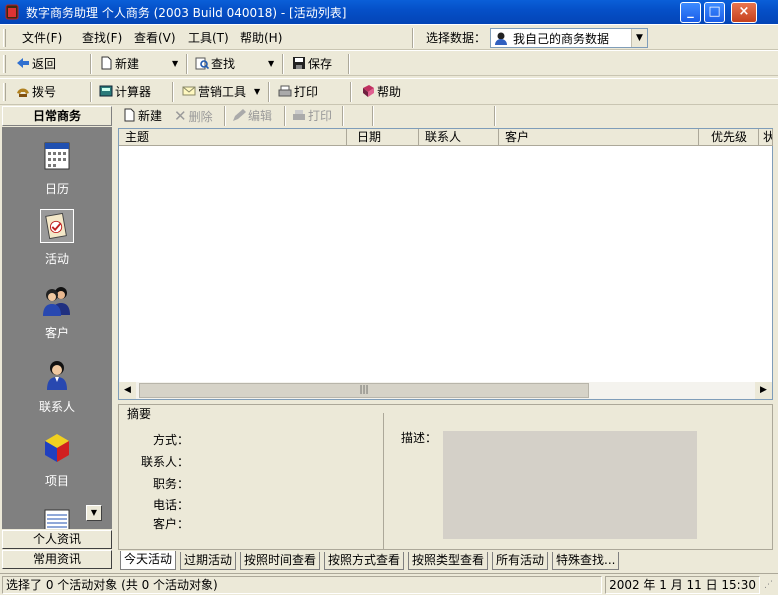  What do you see at coordinates (520, 561) in the screenshot?
I see `tab-all: 所有活动` at bounding box center [520, 561].